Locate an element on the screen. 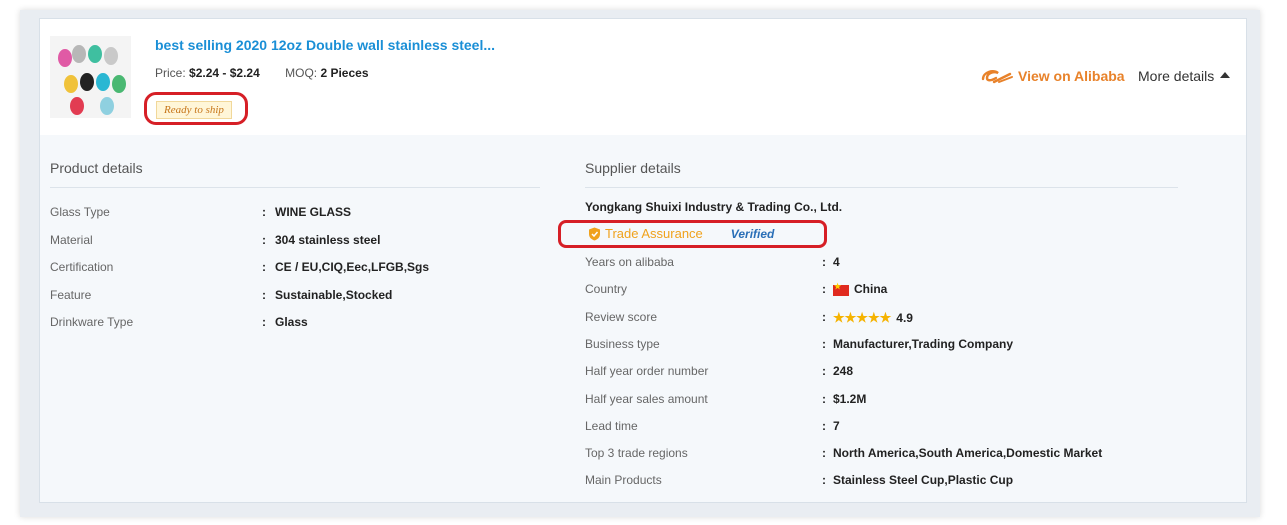 This screenshot has height=525, width=1287. supplier-detail-value-wrap: 4 is located at coordinates (836, 262).